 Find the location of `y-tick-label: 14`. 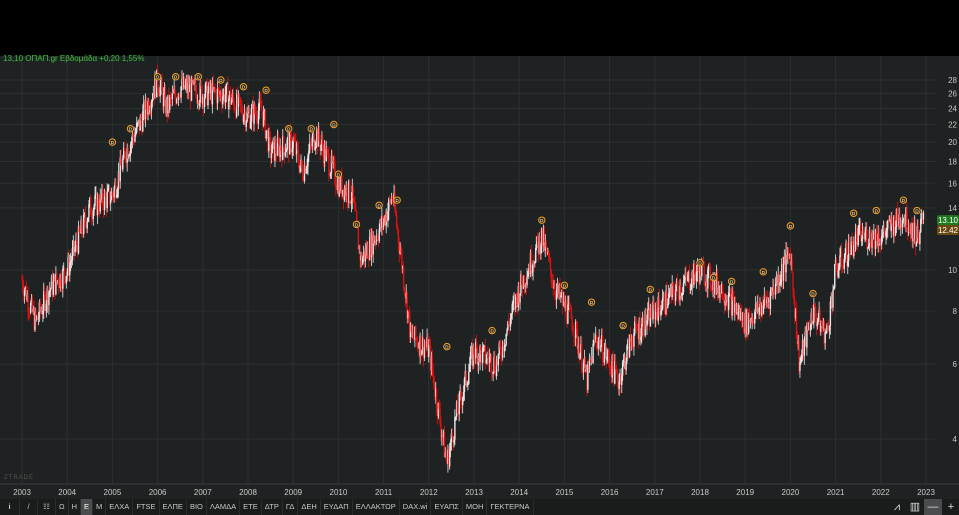

y-tick-label: 14 is located at coordinates (952, 208).